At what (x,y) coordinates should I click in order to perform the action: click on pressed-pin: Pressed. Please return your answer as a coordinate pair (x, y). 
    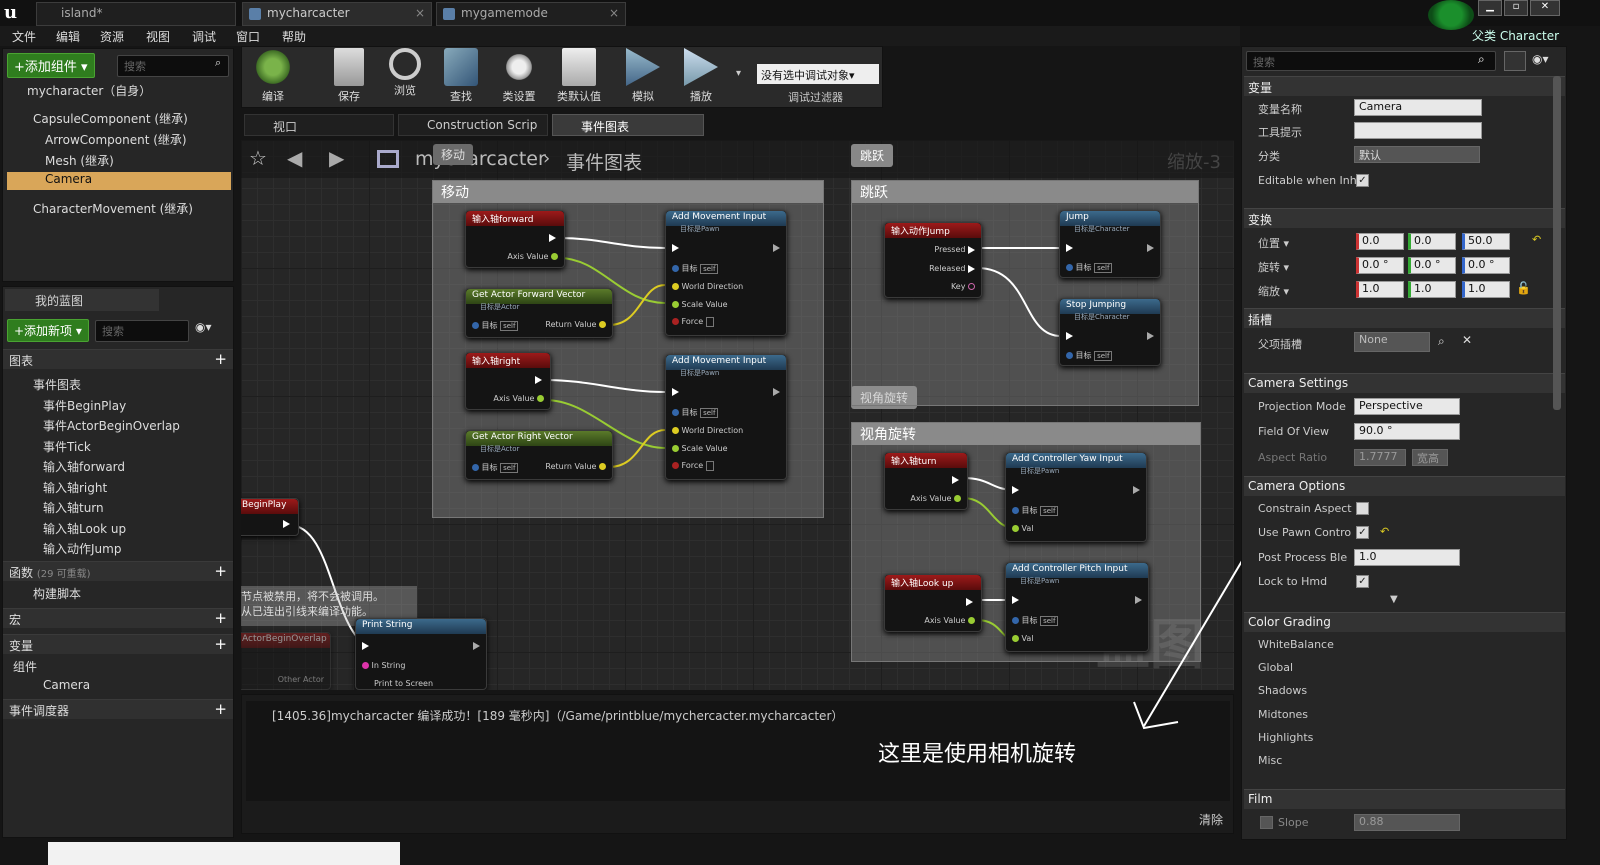
    Looking at the image, I should click on (954, 249).